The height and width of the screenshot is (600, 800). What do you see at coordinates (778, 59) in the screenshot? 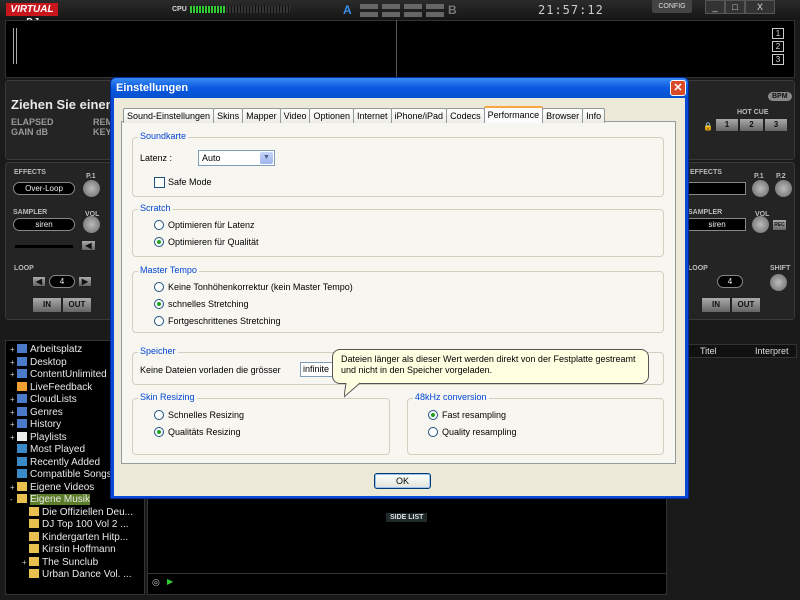
I see `pad-3: 3` at bounding box center [778, 59].